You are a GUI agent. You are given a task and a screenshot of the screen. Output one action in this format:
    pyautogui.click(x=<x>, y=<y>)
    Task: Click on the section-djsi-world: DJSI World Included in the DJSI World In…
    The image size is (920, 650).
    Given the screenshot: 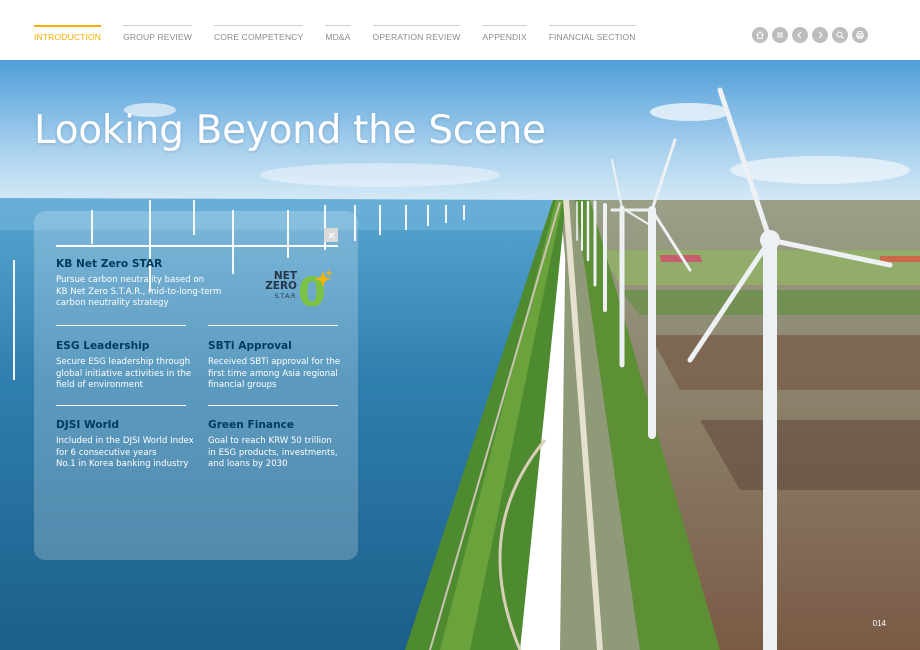 What is the action you would take?
    pyautogui.click(x=131, y=445)
    